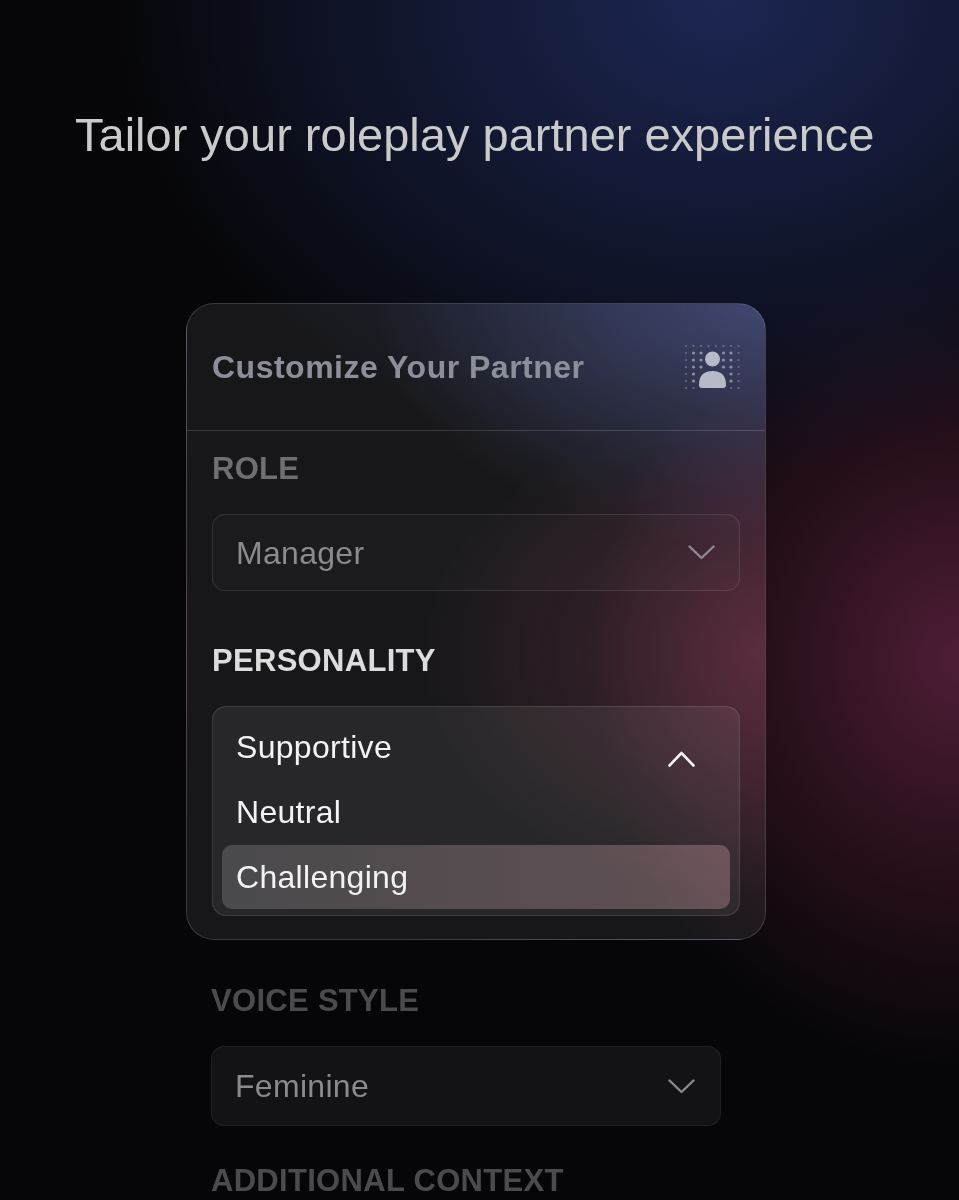  What do you see at coordinates (324, 661) in the screenshot?
I see `field-label: PERSONALITY` at bounding box center [324, 661].